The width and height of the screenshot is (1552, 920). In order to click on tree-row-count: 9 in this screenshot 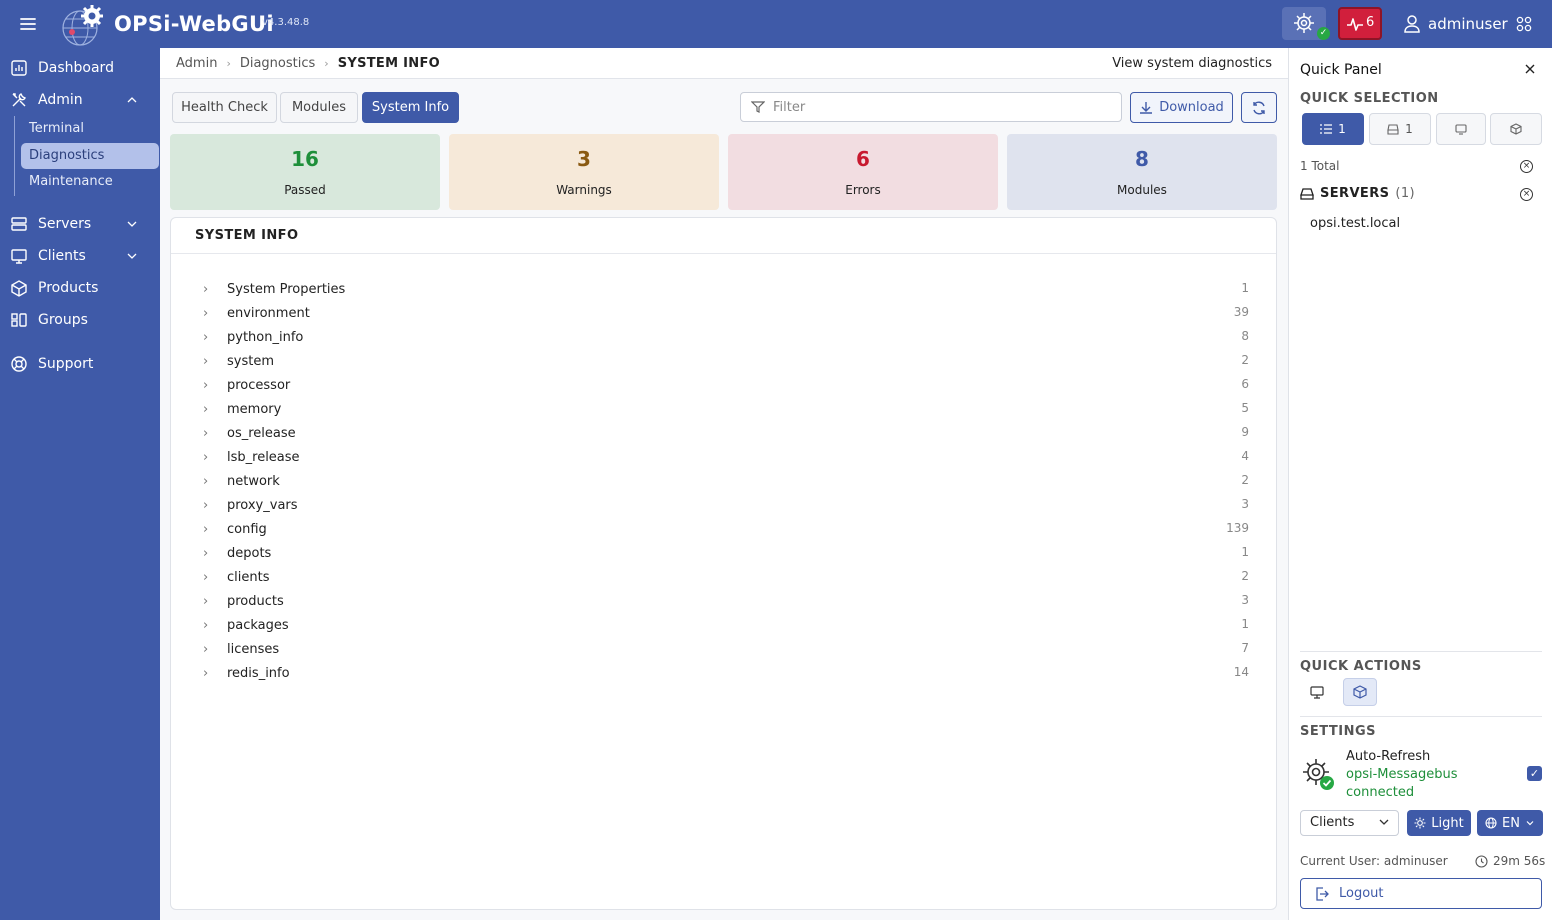, I will do `click(1245, 432)`.